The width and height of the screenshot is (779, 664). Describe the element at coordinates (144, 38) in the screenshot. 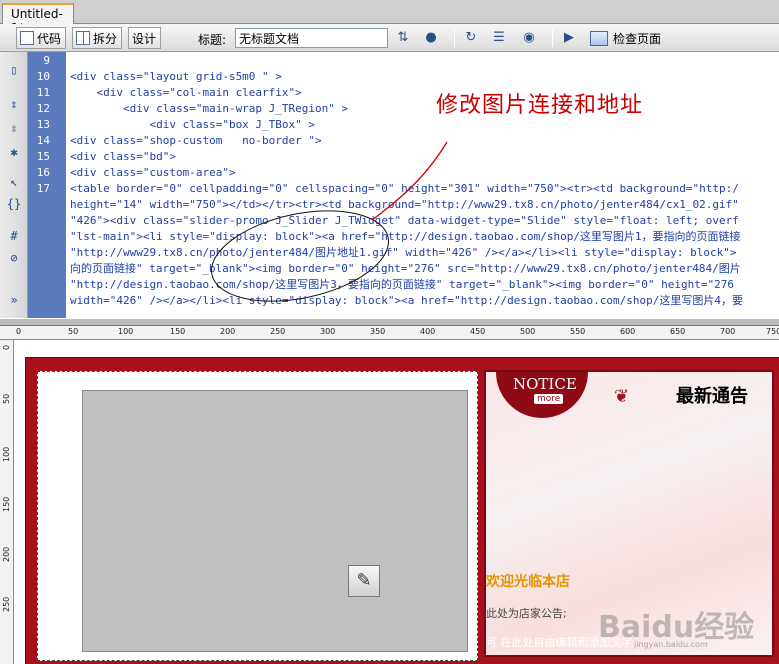

I see `design-view-label: 设计` at that location.